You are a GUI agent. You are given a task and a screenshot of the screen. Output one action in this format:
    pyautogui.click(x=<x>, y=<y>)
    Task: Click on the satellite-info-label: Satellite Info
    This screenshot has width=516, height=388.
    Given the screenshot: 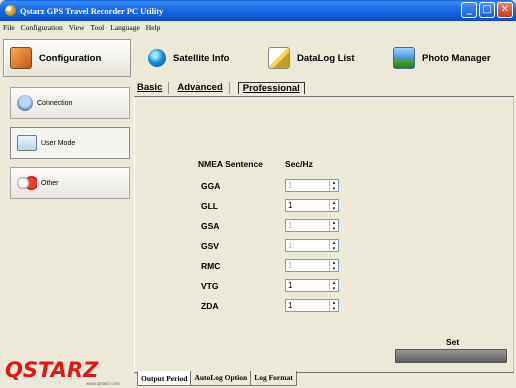 What is the action you would take?
    pyautogui.click(x=201, y=58)
    